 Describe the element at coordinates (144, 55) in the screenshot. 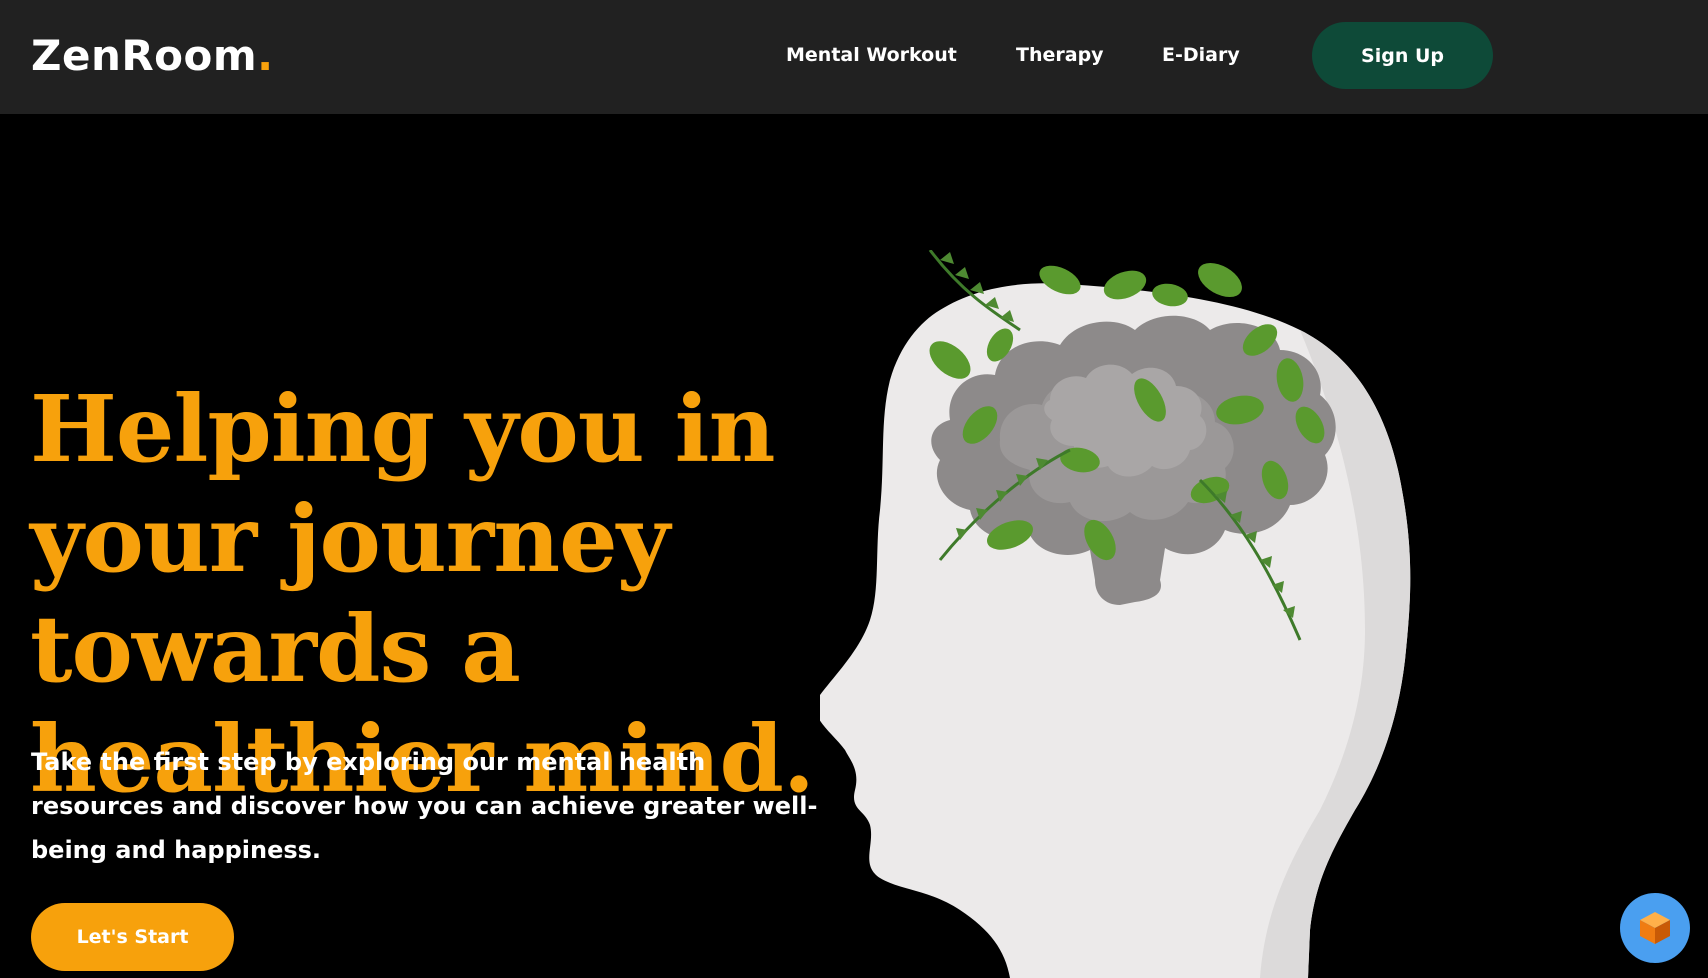

I see `brand-name: ZenRoom` at that location.